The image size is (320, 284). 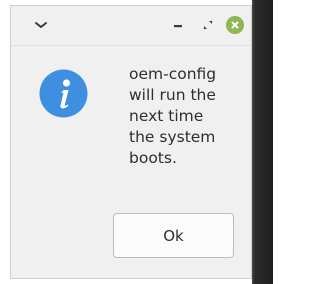 What do you see at coordinates (262, 142) in the screenshot?
I see `background-shadow` at bounding box center [262, 142].